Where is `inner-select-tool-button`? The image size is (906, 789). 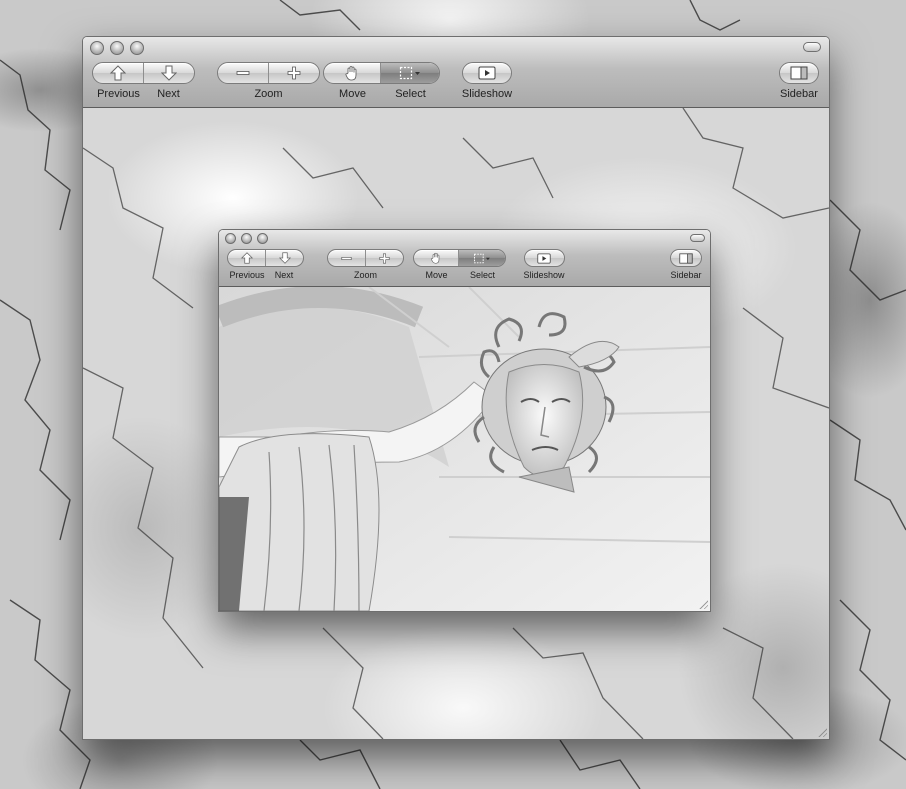
inner-select-tool-button is located at coordinates (481, 258).